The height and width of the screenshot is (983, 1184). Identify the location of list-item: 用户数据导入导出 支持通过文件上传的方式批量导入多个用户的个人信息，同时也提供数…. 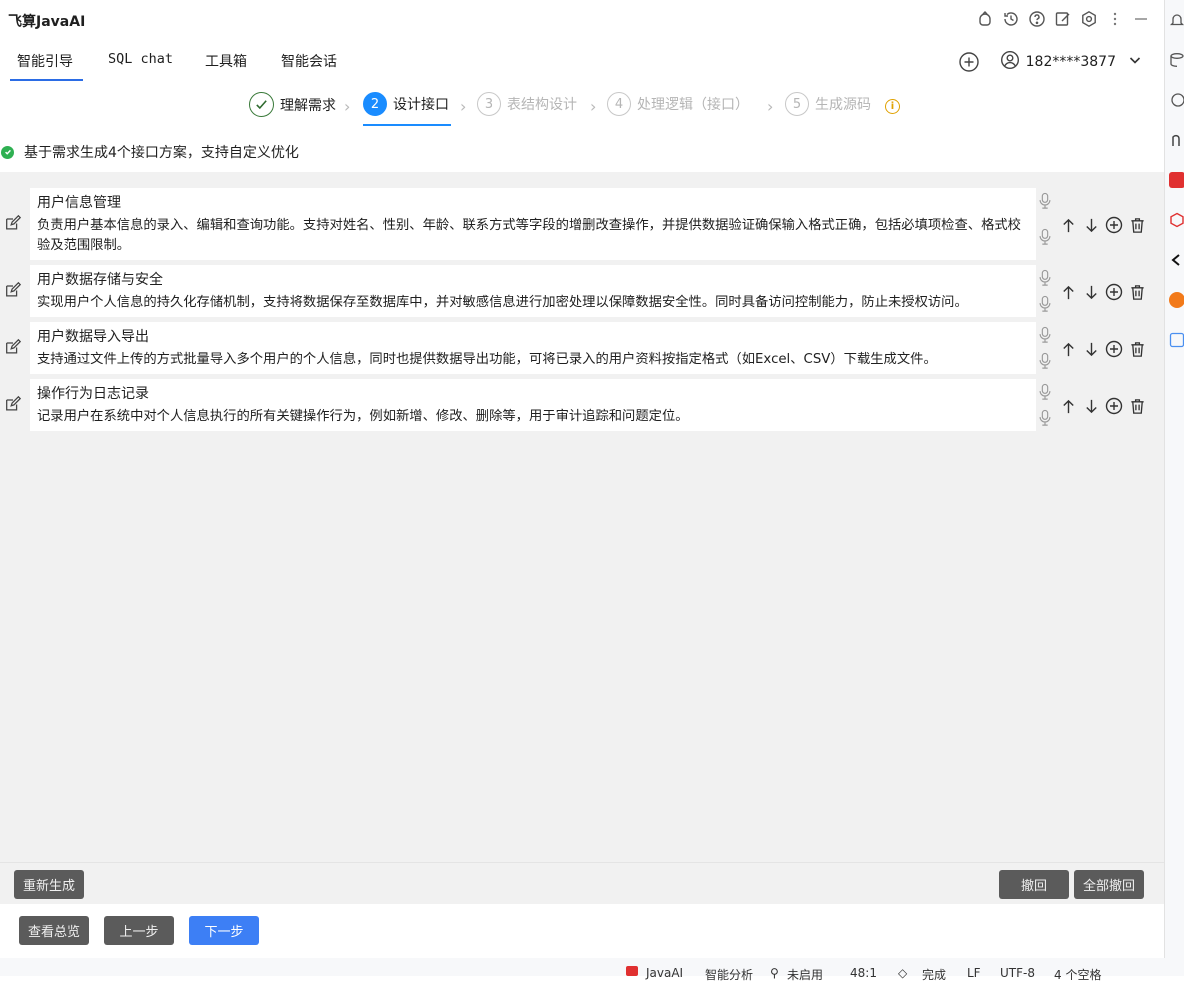
(582, 348).